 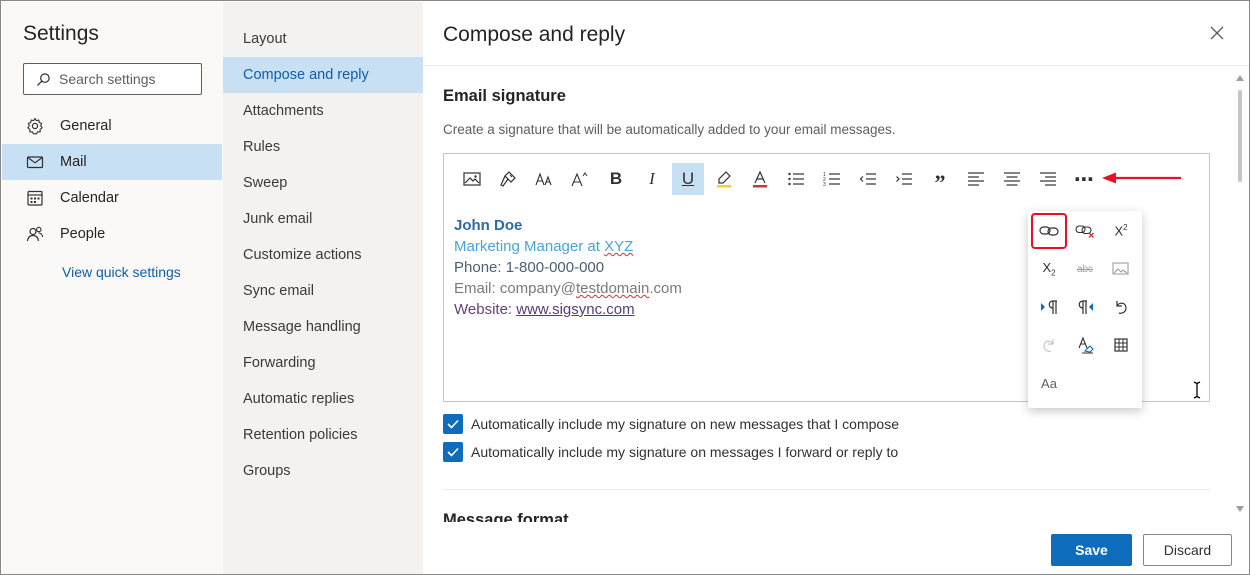 I want to click on align-left-button, so click(x=976, y=179).